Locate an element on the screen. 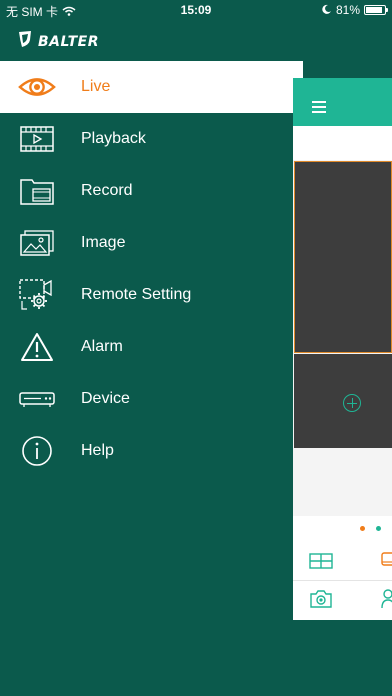 This screenshot has width=392, height=696. add-channel-icon is located at coordinates (352, 403).